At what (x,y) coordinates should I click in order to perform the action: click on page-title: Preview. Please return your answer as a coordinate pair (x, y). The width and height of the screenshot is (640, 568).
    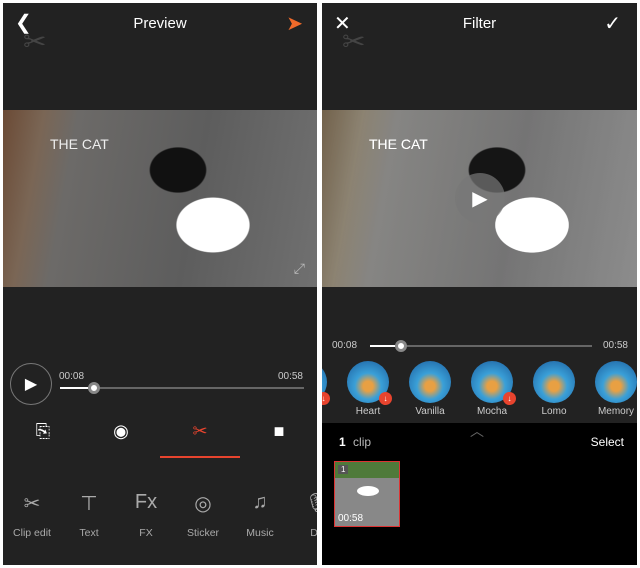
    Looking at the image, I should click on (160, 23).